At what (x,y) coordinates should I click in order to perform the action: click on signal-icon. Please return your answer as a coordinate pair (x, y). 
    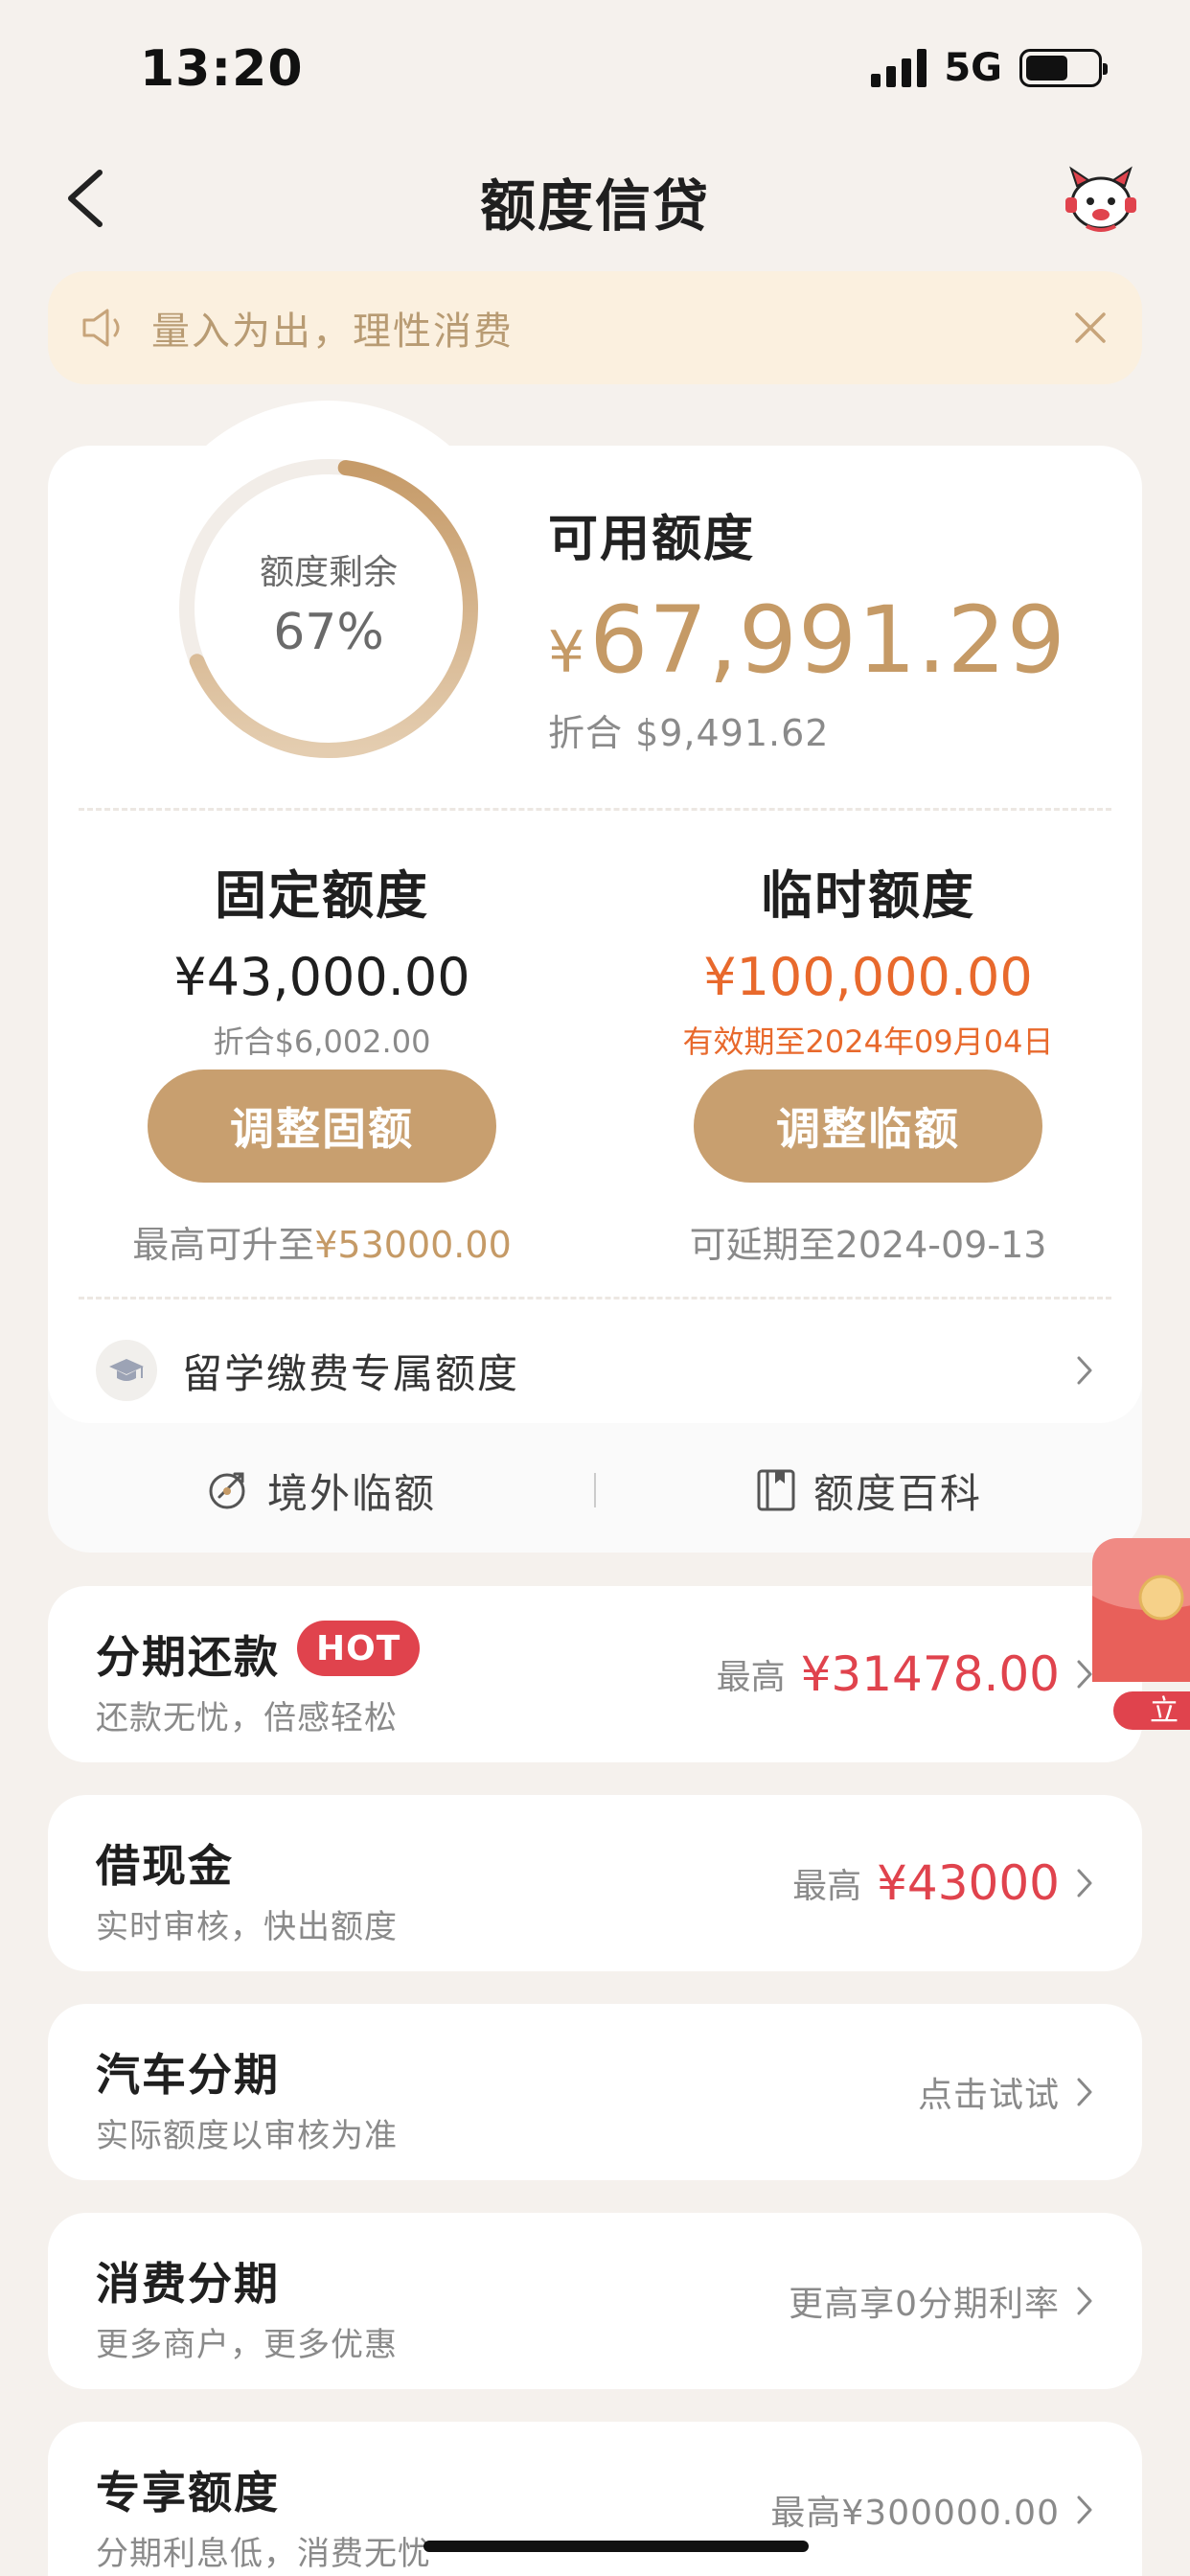
    Looking at the image, I should click on (899, 68).